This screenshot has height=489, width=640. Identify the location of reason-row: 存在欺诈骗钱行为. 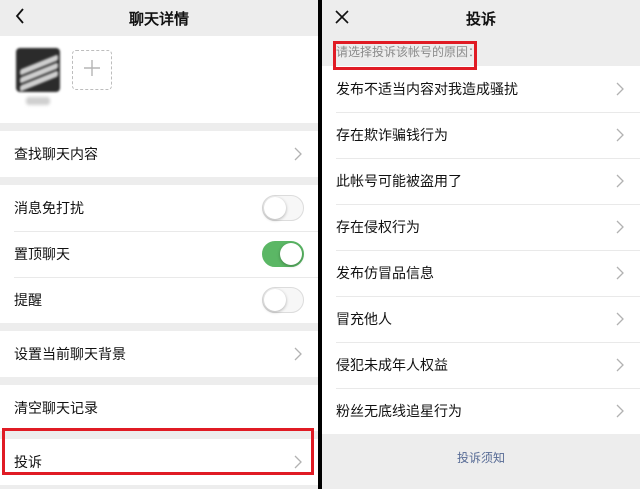
(481, 135).